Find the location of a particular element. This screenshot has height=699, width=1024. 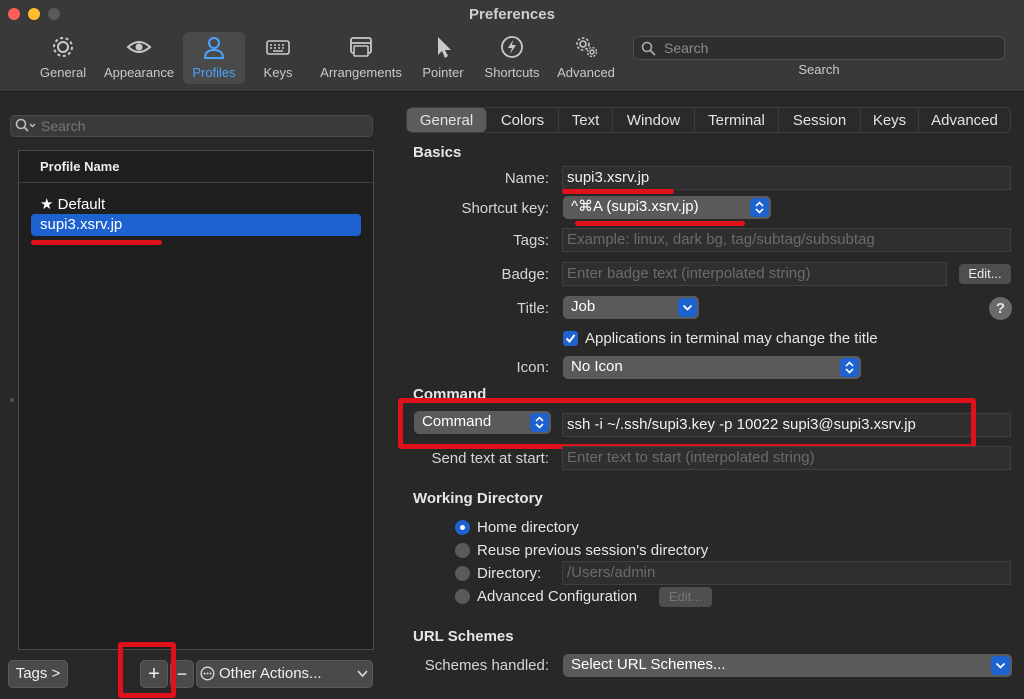

name-field: supi3.xsrv.jp is located at coordinates (786, 178).